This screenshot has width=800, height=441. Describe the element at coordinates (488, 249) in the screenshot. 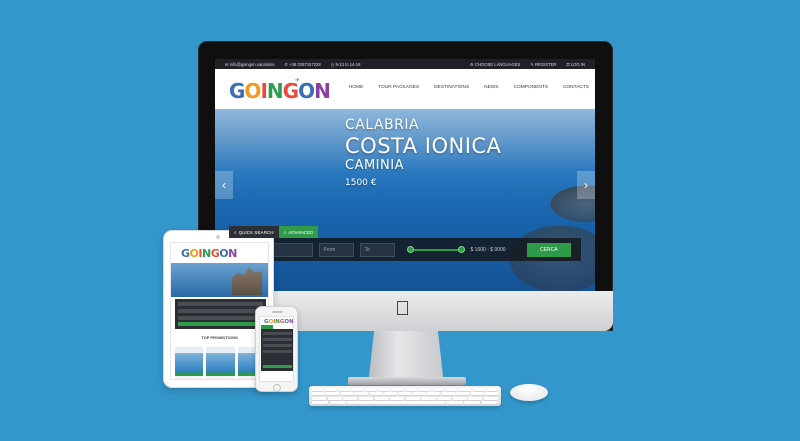

I see `price-range-value: $ 1000 - $ 9000` at that location.